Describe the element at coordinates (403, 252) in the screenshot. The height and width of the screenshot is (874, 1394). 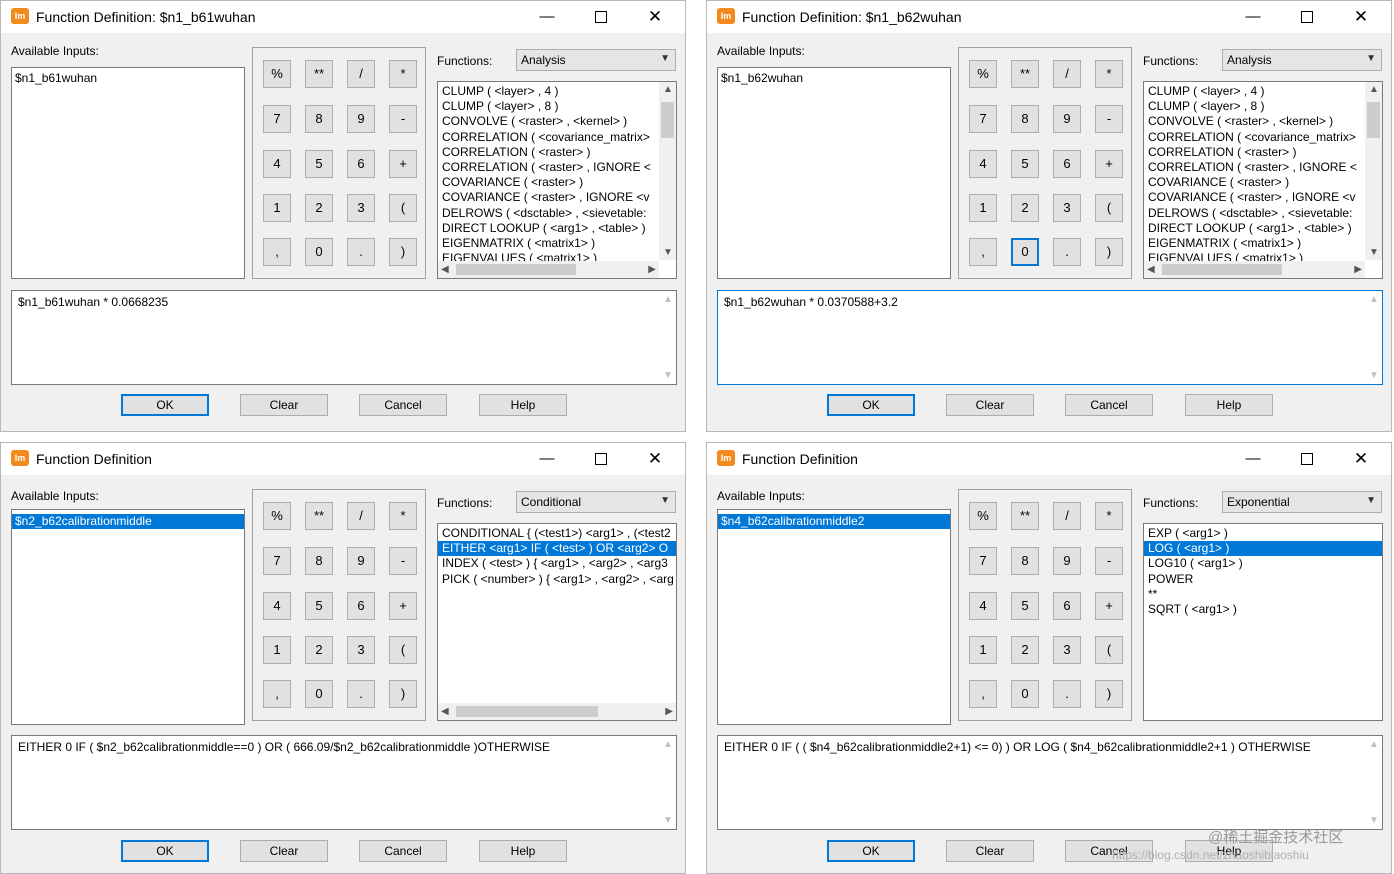
I see `key-close-paren: )` at that location.